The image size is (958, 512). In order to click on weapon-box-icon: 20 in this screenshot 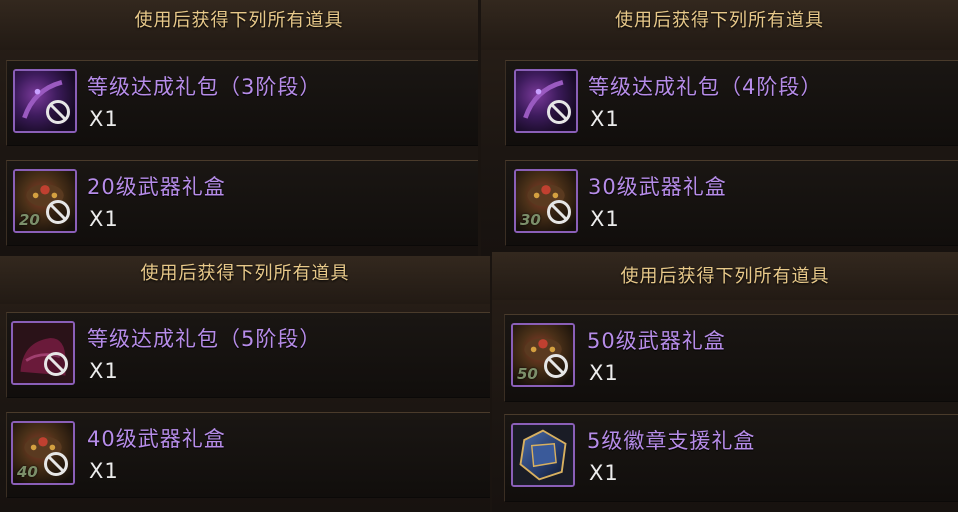, I will do `click(45, 201)`.